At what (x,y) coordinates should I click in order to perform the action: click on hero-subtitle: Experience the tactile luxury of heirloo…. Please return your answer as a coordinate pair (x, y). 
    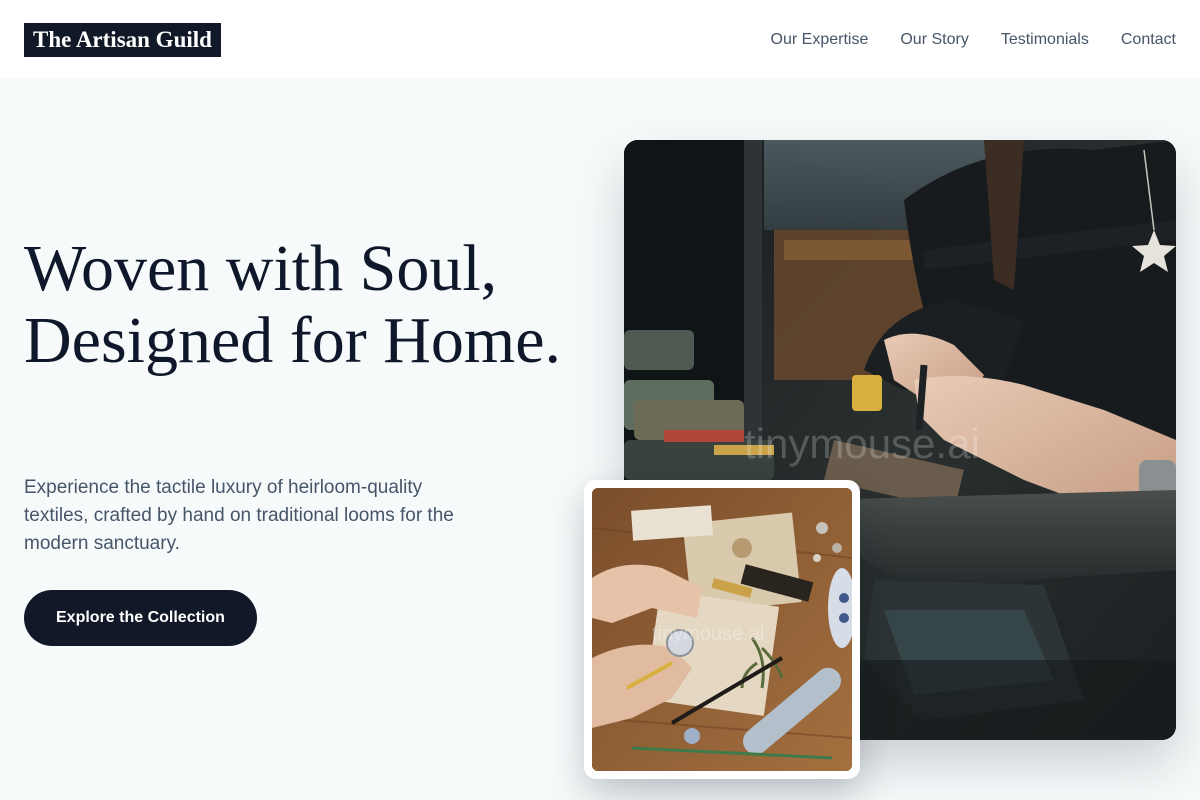
    Looking at the image, I should click on (239, 515).